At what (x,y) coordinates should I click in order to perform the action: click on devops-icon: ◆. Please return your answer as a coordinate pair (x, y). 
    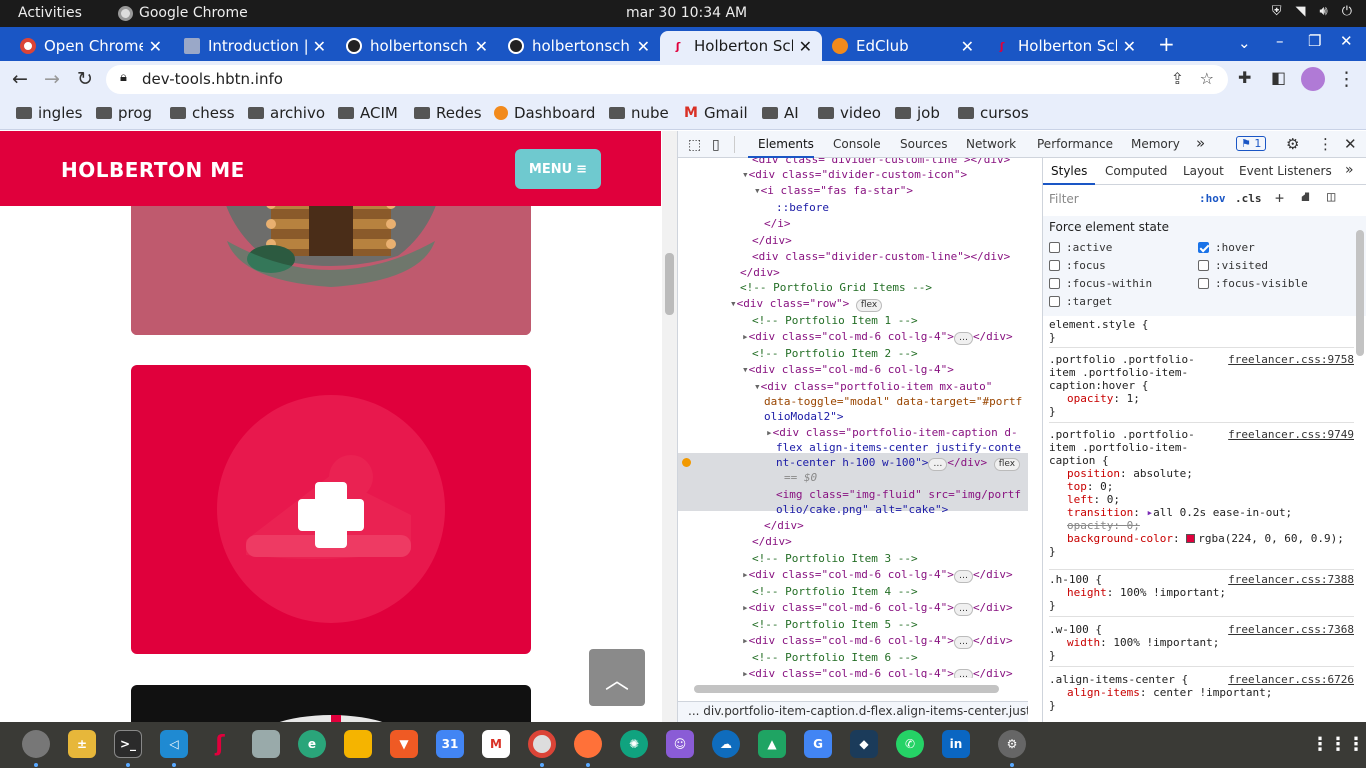
    Looking at the image, I should click on (864, 744).